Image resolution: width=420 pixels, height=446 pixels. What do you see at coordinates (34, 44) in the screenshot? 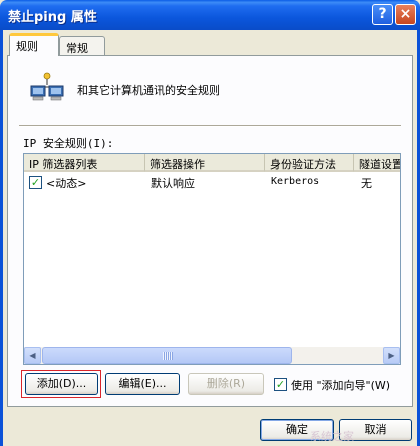
I see `tab-rules: 规则` at bounding box center [34, 44].